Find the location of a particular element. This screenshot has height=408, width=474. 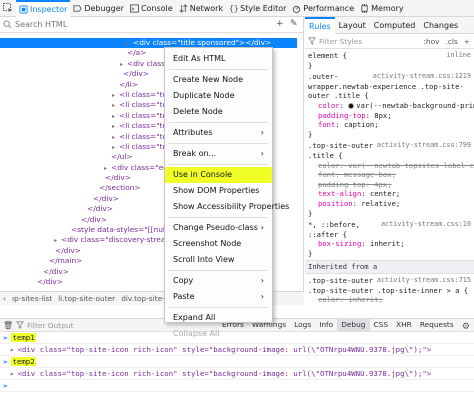

styles-filter-bar: Filter Styles :hov .cls + is located at coordinates (389, 41).